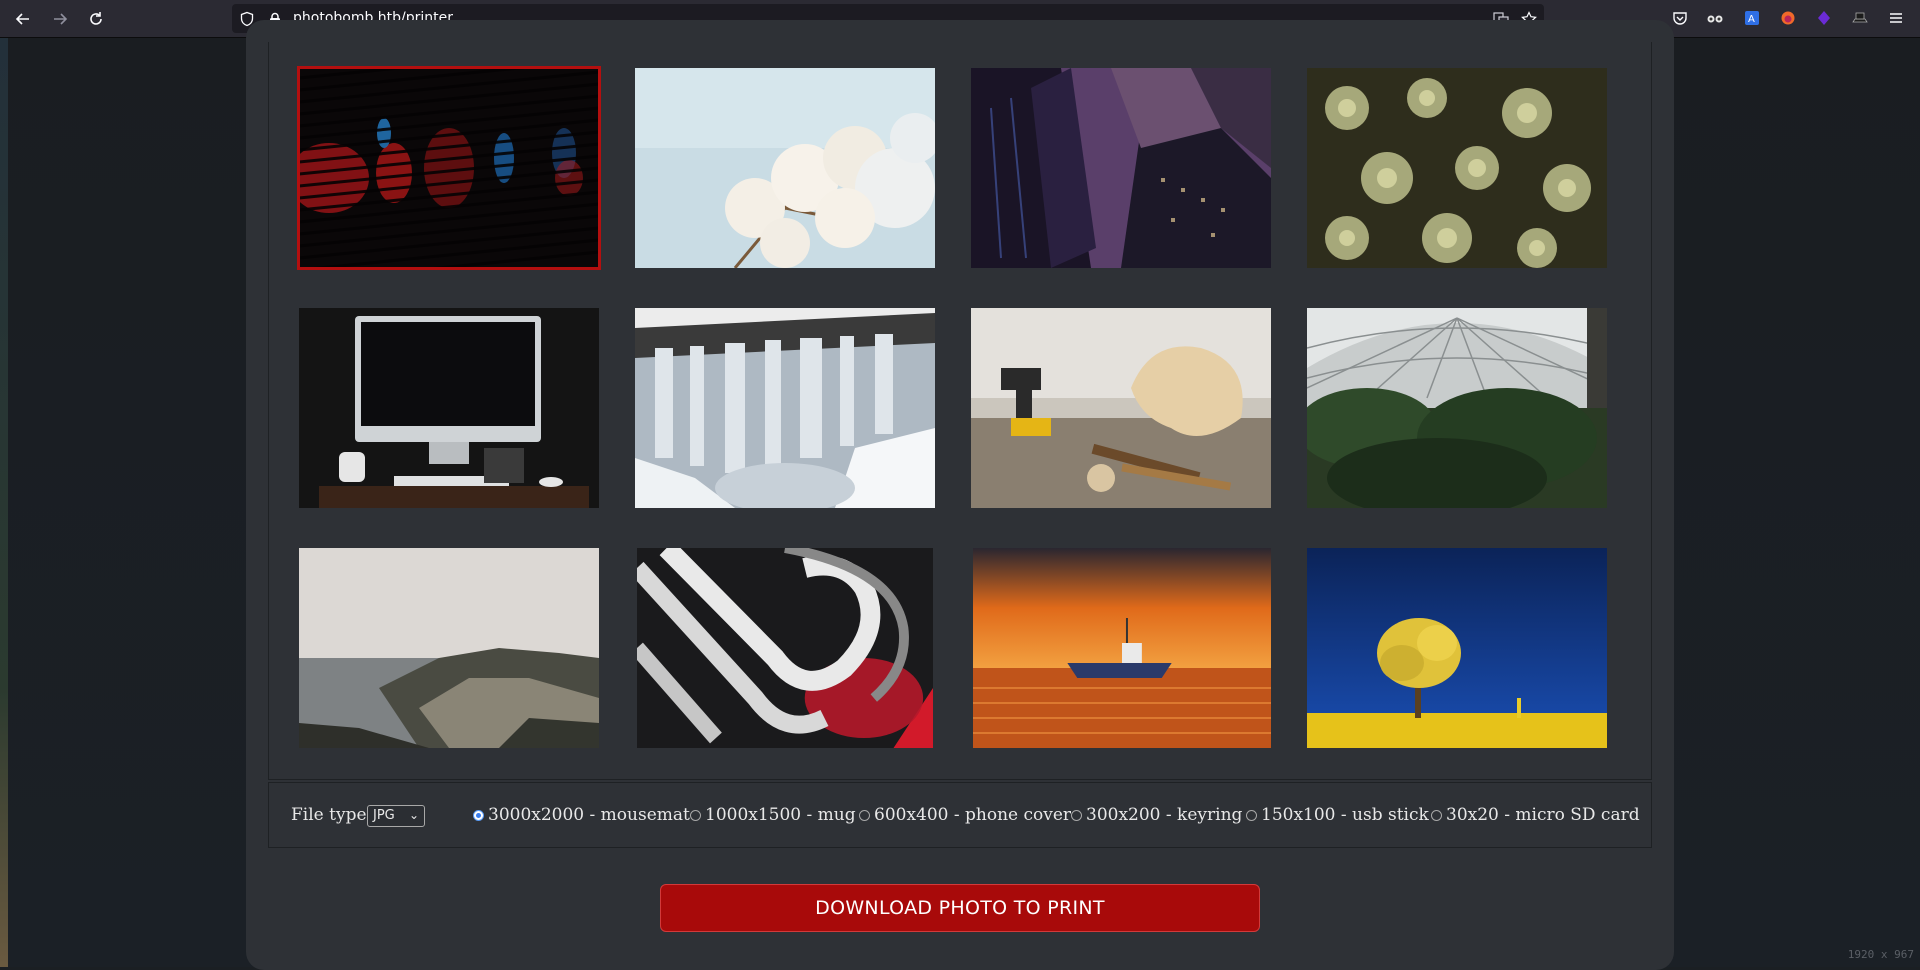  Describe the element at coordinates (1880, 954) in the screenshot. I see `screen-dimensions-label: 1920 x 967` at that location.